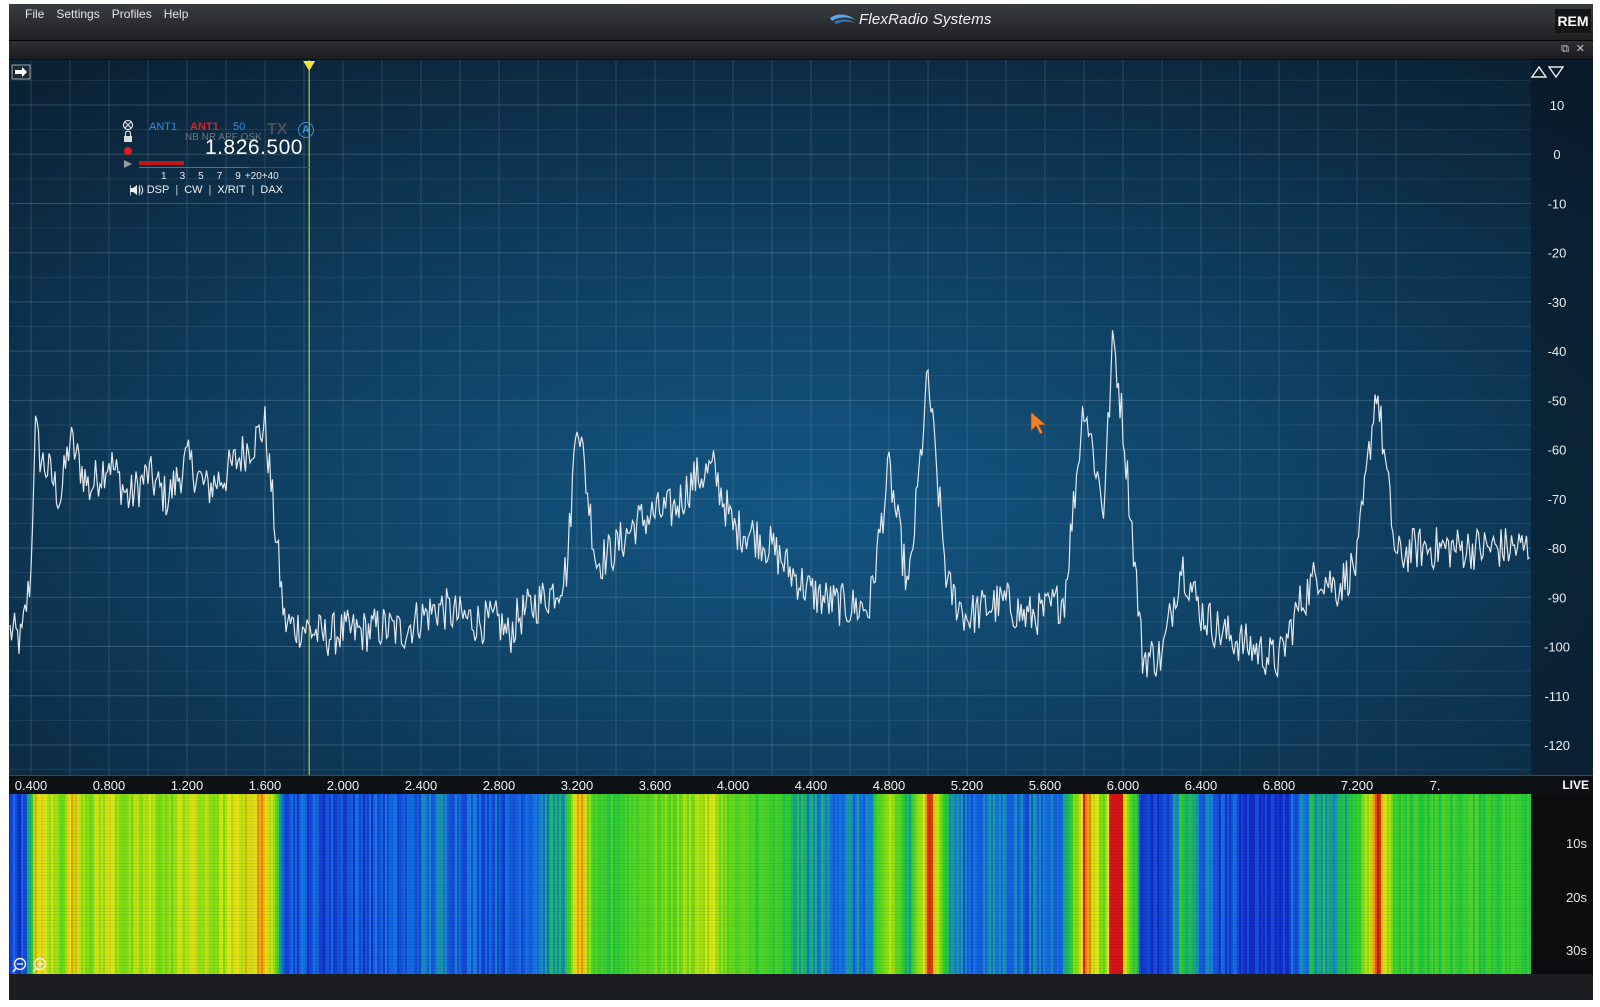 The image size is (1600, 1007). What do you see at coordinates (1565, 49) in the screenshot?
I see `restore-icon: ⧉` at bounding box center [1565, 49].